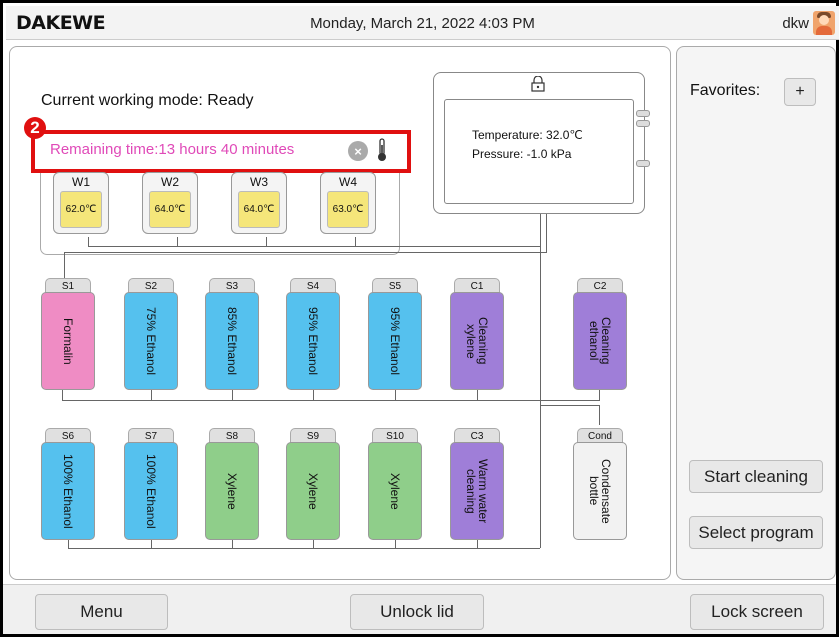 Image resolution: width=839 pixels, height=637 pixels. I want to click on menu-button: Menu, so click(101, 612).